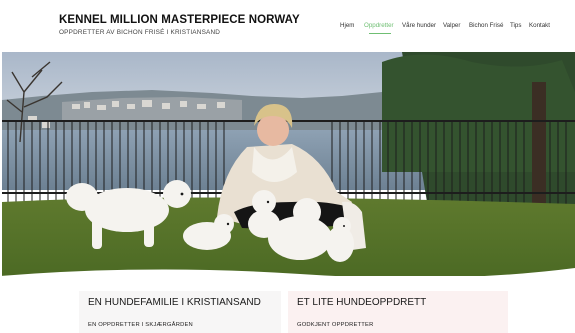  What do you see at coordinates (486, 25) in the screenshot?
I see `nav-item-bichon-frise: Bichon Frisé` at bounding box center [486, 25].